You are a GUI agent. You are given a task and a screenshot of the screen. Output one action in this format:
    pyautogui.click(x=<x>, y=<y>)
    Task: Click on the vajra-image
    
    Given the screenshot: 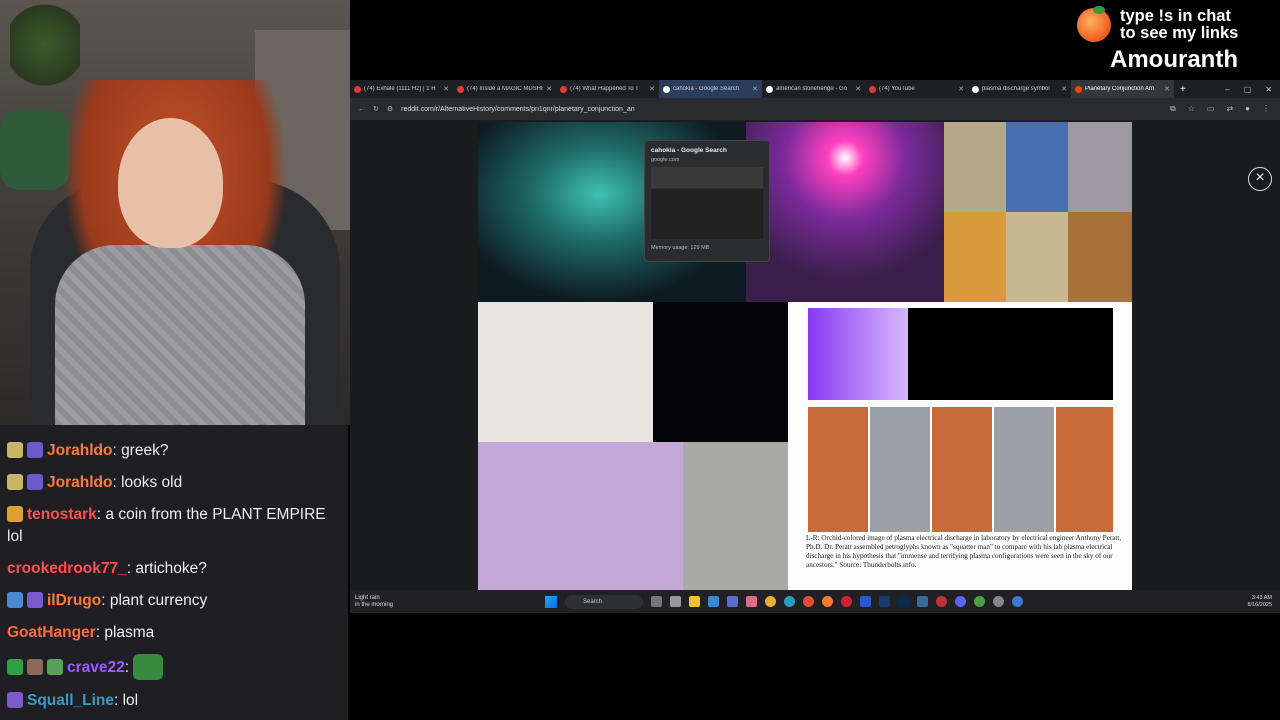 What is the action you would take?
    pyautogui.click(x=565, y=372)
    